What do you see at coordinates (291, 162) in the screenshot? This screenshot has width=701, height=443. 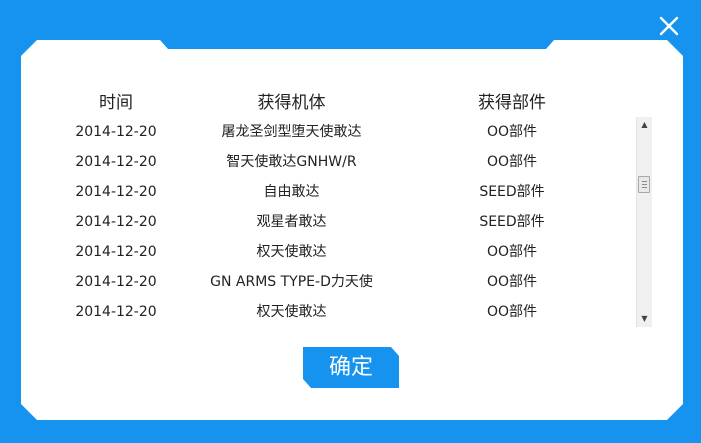 I see `cell-mecha: 智天使敢达GNHW/R` at bounding box center [291, 162].